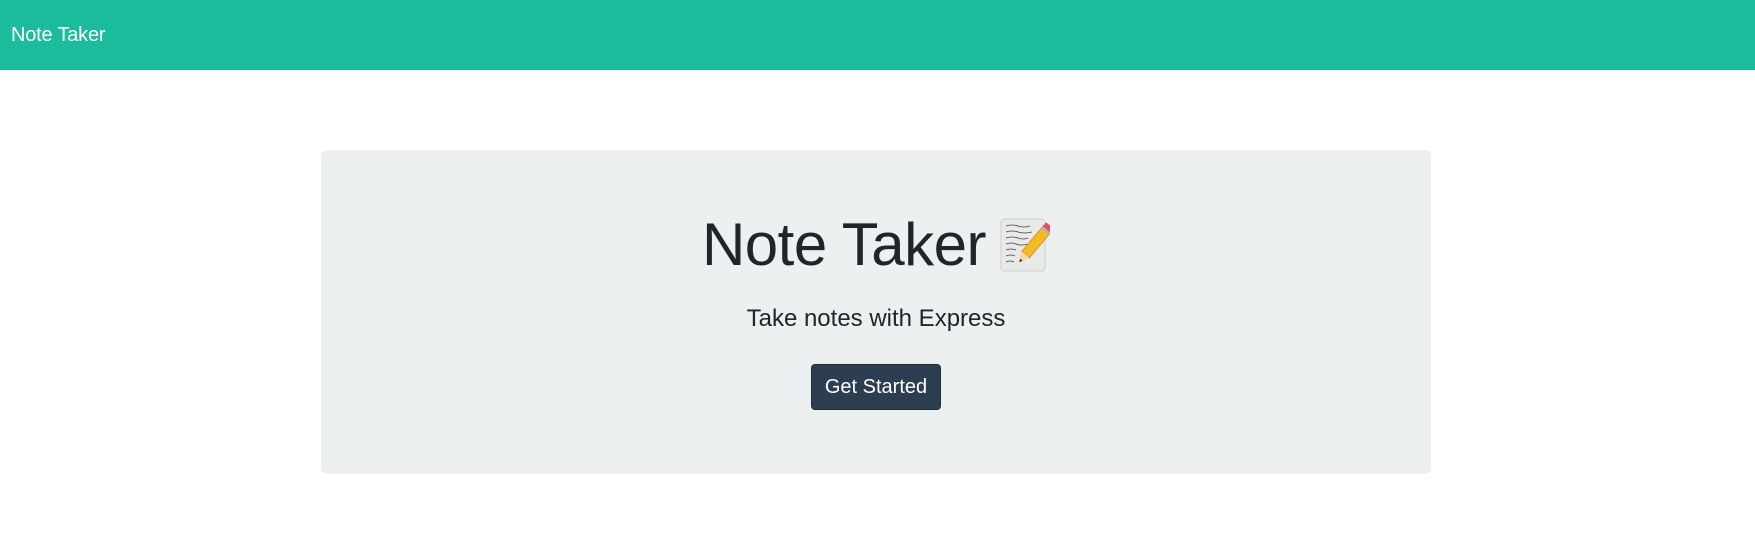 Image resolution: width=1755 pixels, height=558 pixels. I want to click on memo-icon, so click(1027, 245).